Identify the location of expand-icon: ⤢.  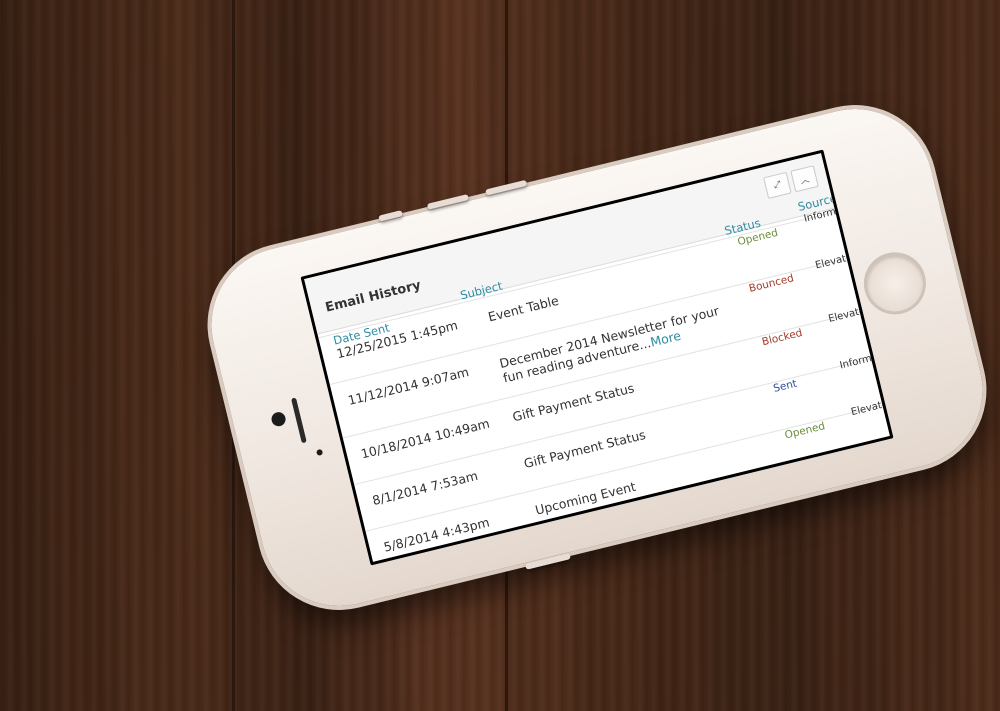
(777, 185).